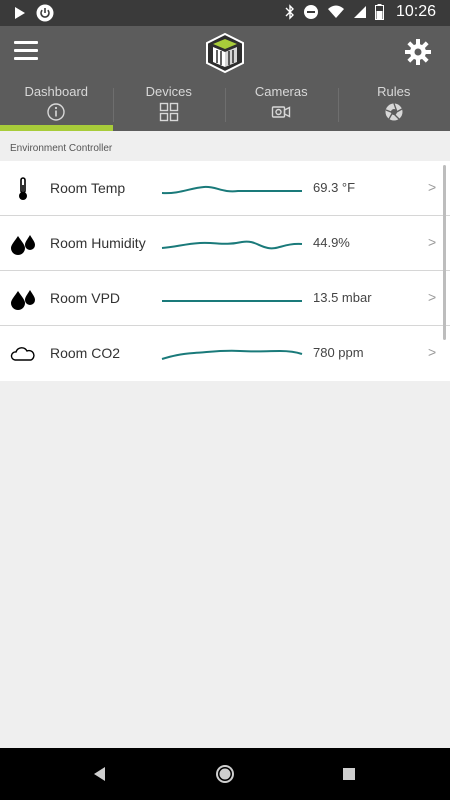  I want to click on minus-circle-icon, so click(310, 12).